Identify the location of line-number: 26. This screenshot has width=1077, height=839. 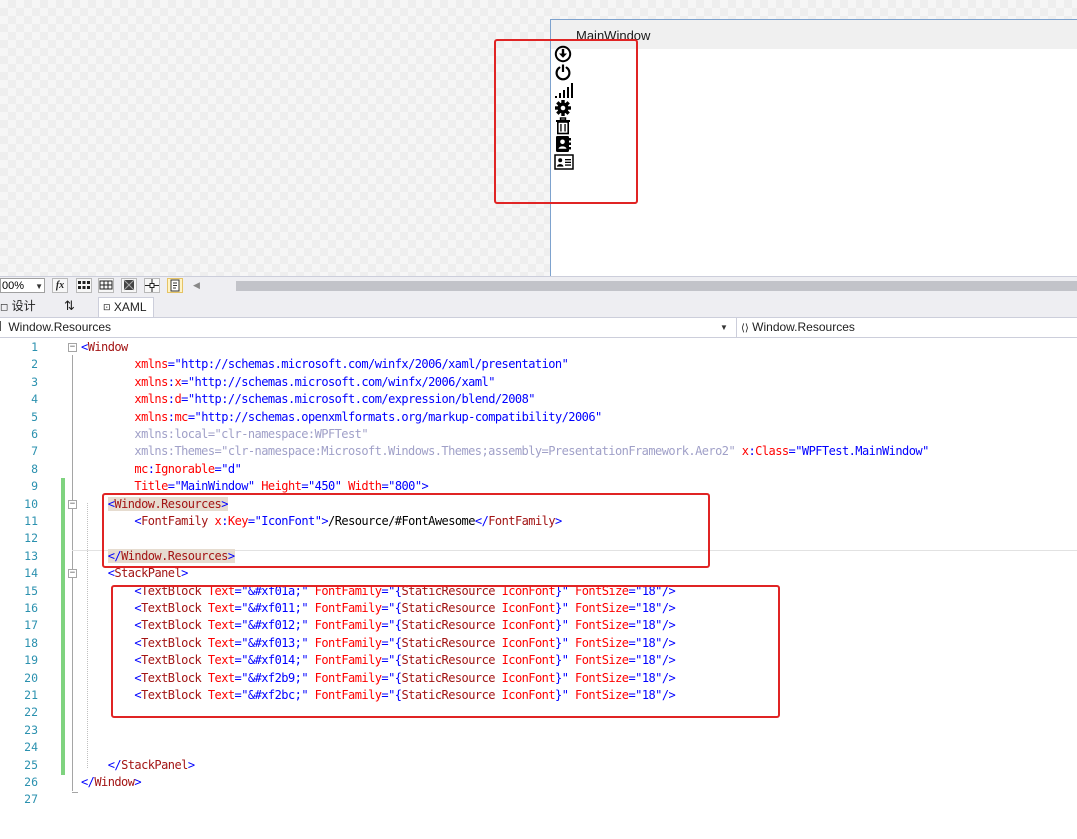
(31, 782).